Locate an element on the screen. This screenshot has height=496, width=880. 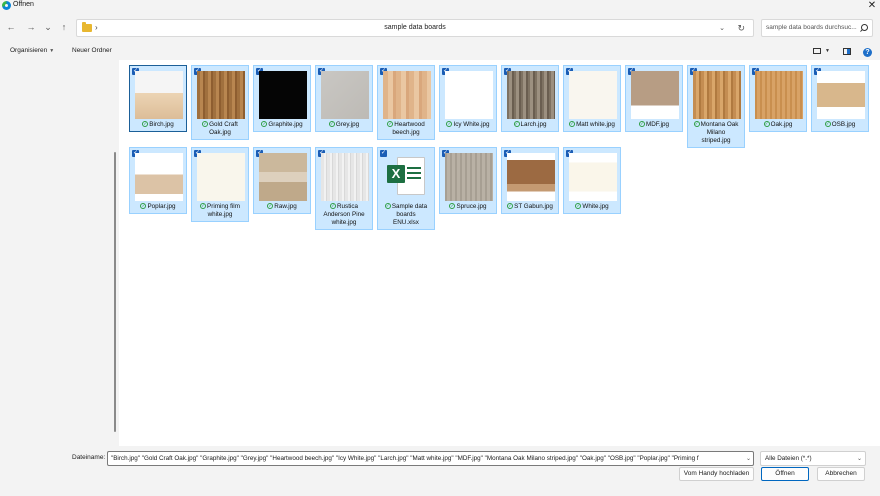
file-item: ✓✓Priming filmwhite.jpg is located at coordinates (220, 184).